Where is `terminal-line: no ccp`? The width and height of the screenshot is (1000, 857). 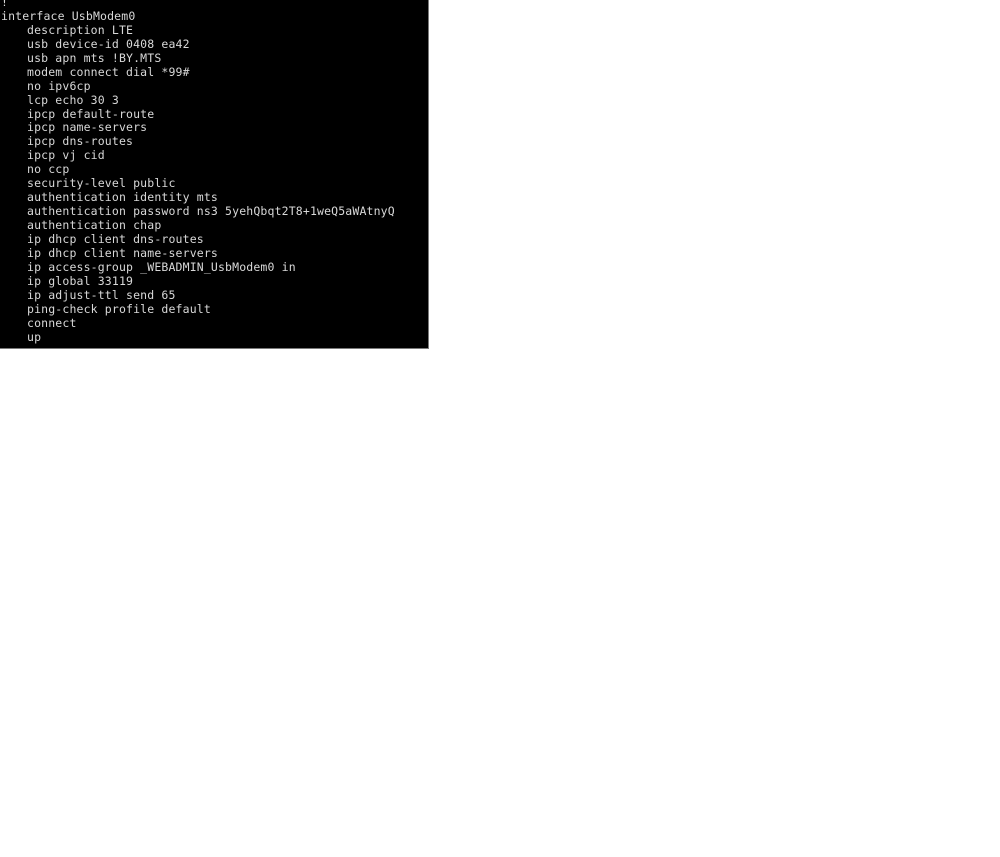 terminal-line: no ccp is located at coordinates (48, 169).